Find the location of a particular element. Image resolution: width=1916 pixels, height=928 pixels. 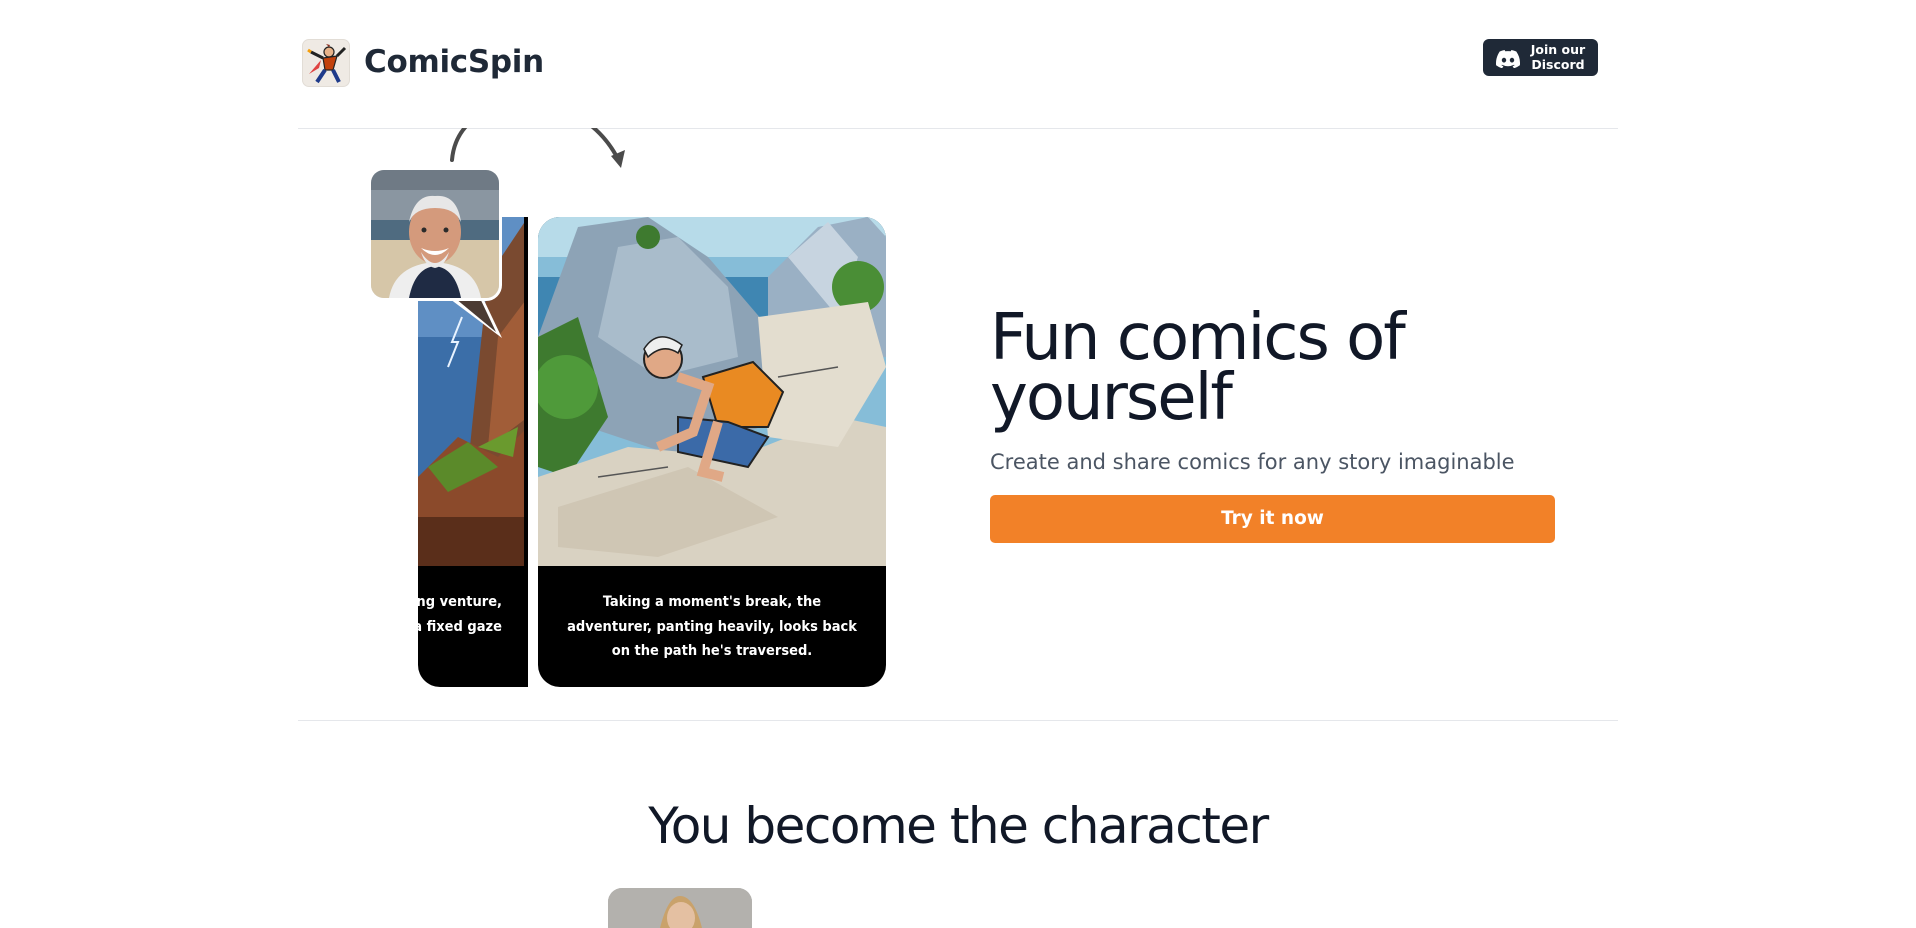

character-photo-avatar is located at coordinates (680, 908).